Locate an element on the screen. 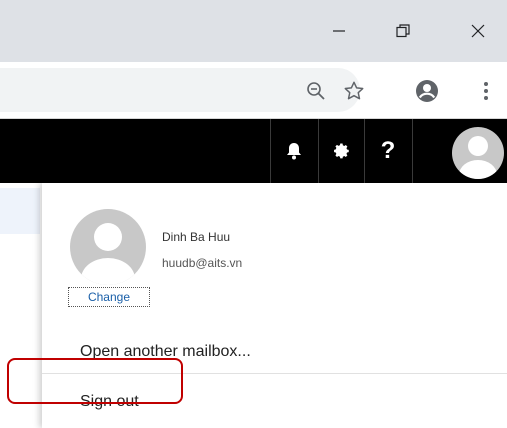 This screenshot has height=428, width=507. minimize-button is located at coordinates (339, 31).